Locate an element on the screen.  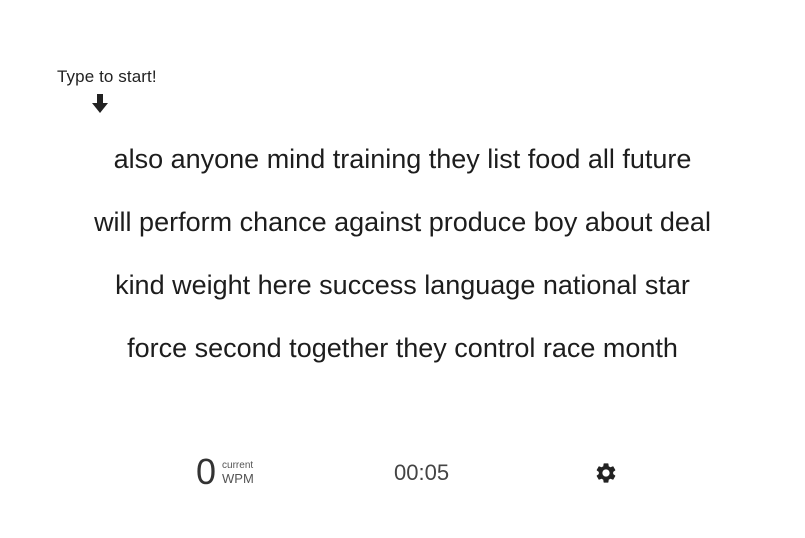
gear-icon is located at coordinates (606, 473).